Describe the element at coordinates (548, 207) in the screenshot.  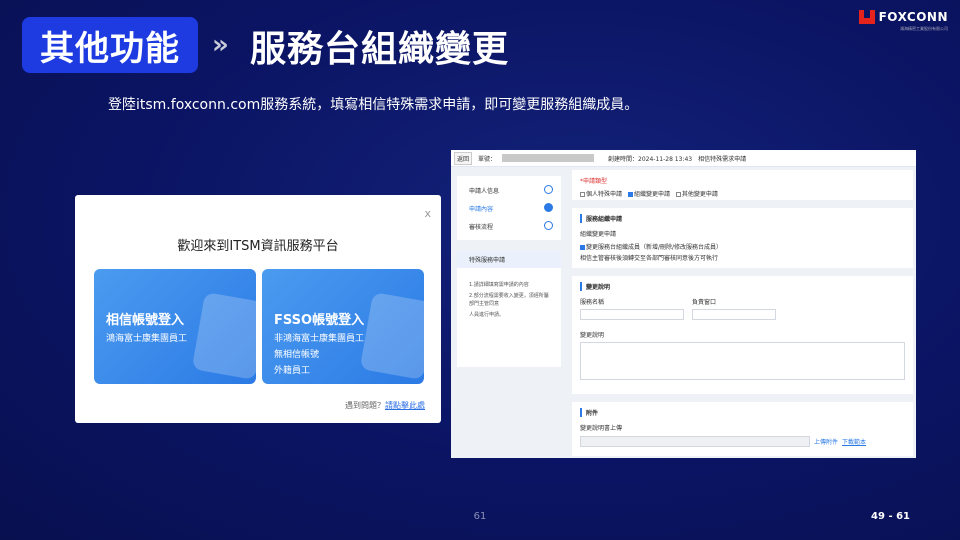
I see `check-circle-icon` at that location.